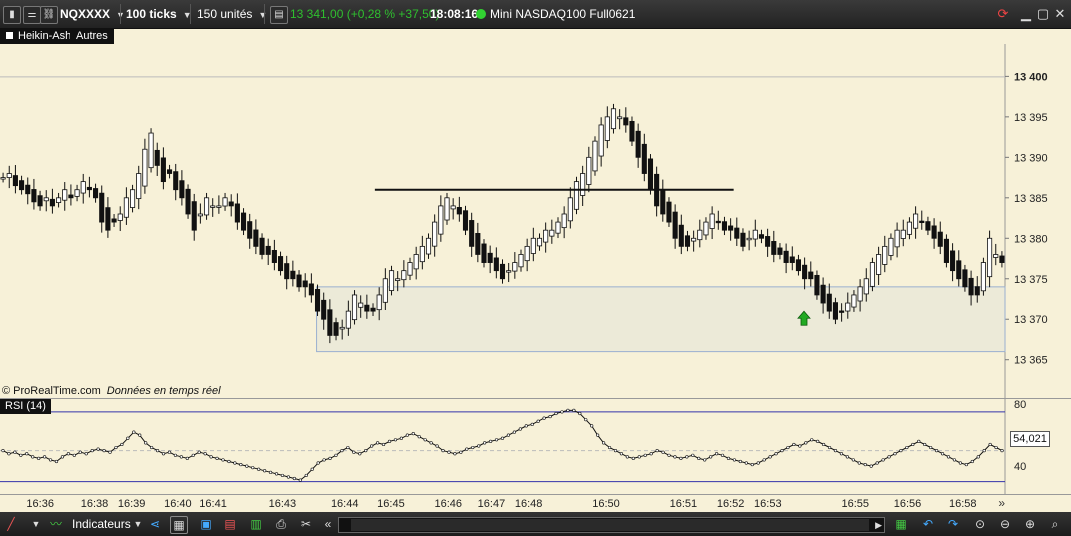  I want to click on drawing-tool-icon: ╱, so click(11, 524).